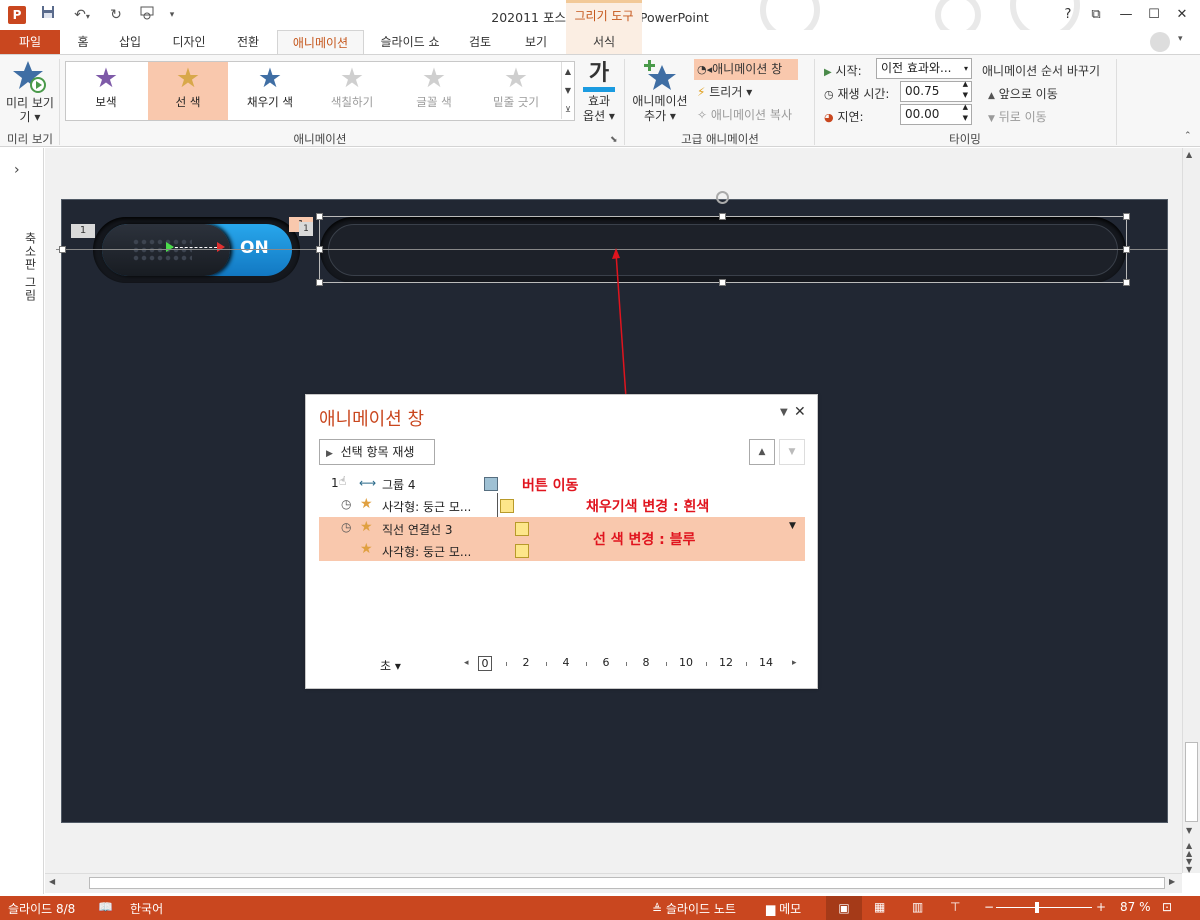 Image resolution: width=1200 pixels, height=920 pixels. Describe the element at coordinates (1189, 850) in the screenshot. I see `previous-slide-icon: ▲ ▲` at that location.